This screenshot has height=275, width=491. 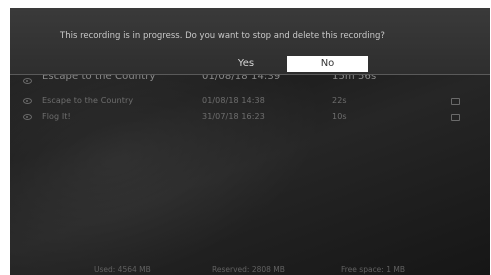 I want to click on recording-duration: 10s, so click(x=339, y=116).